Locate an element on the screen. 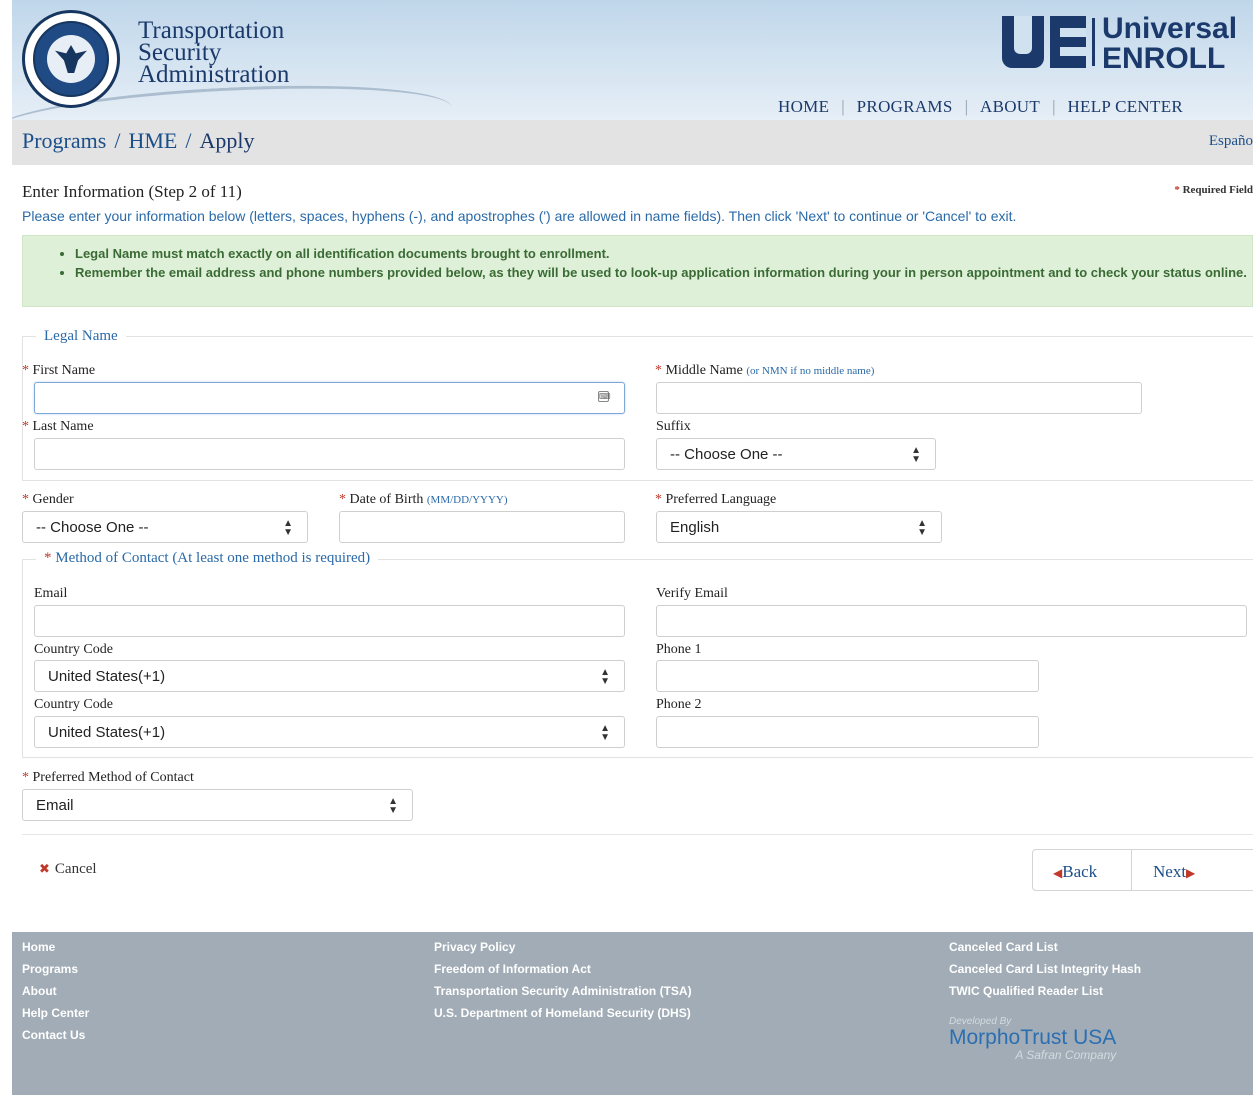 The image size is (1253, 1095). keyboard-icon: ⌨ is located at coordinates (604, 396).